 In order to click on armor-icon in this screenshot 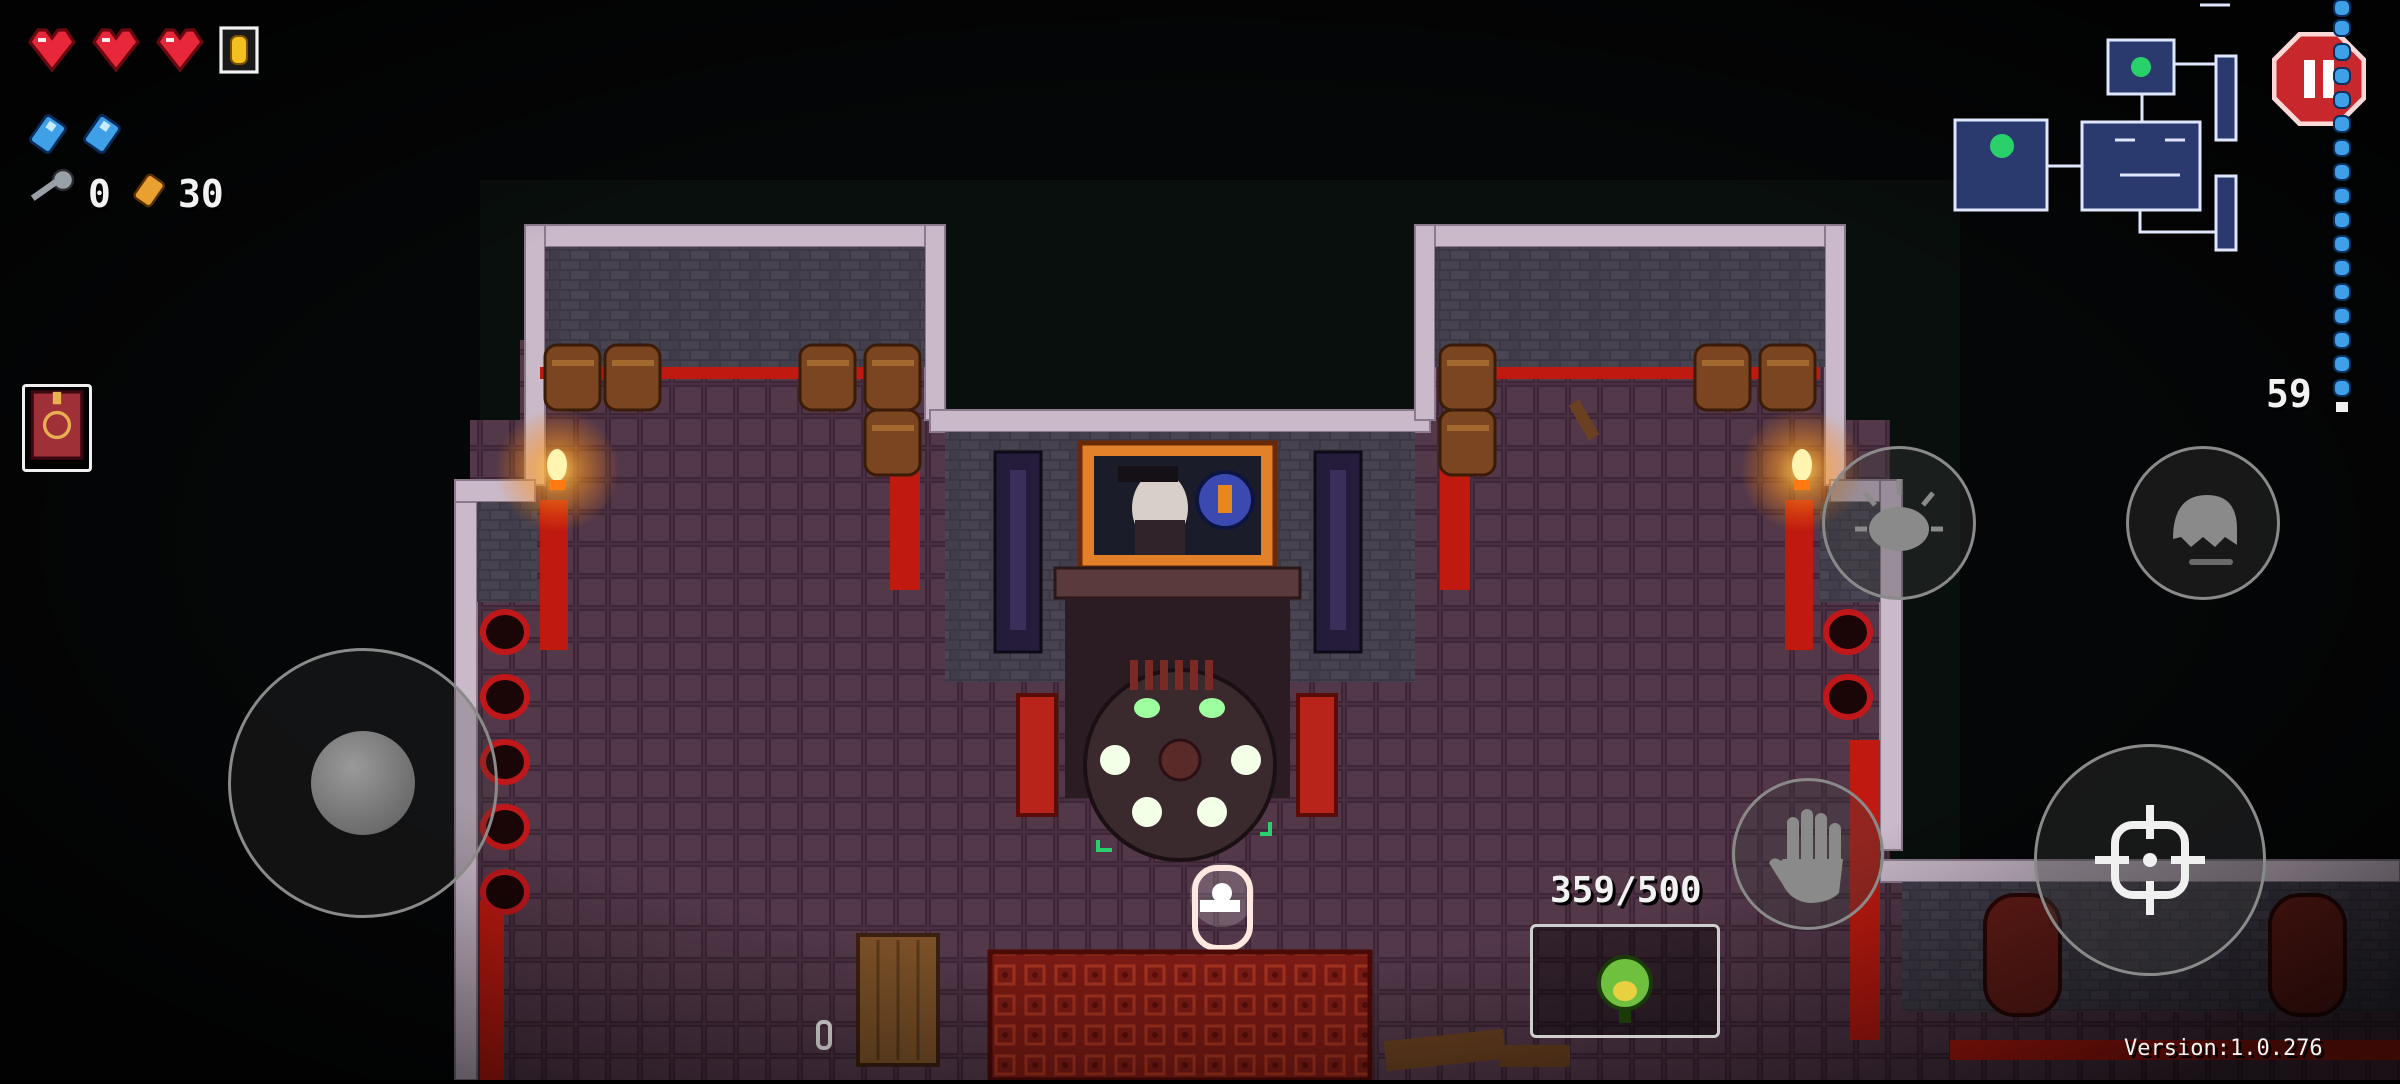, I will do `click(239, 50)`.